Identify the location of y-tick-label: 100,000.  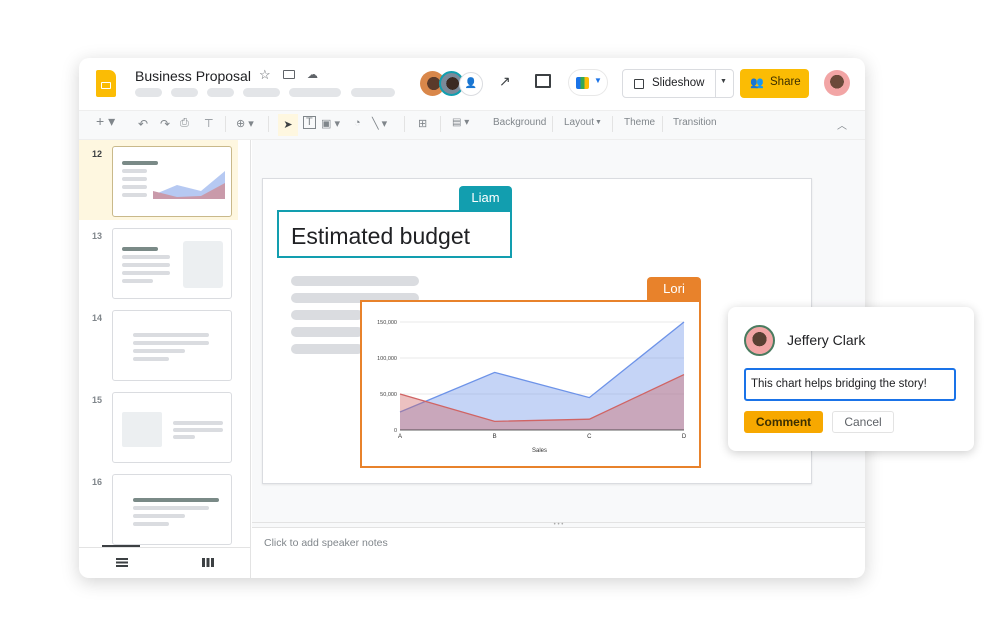
(387, 359).